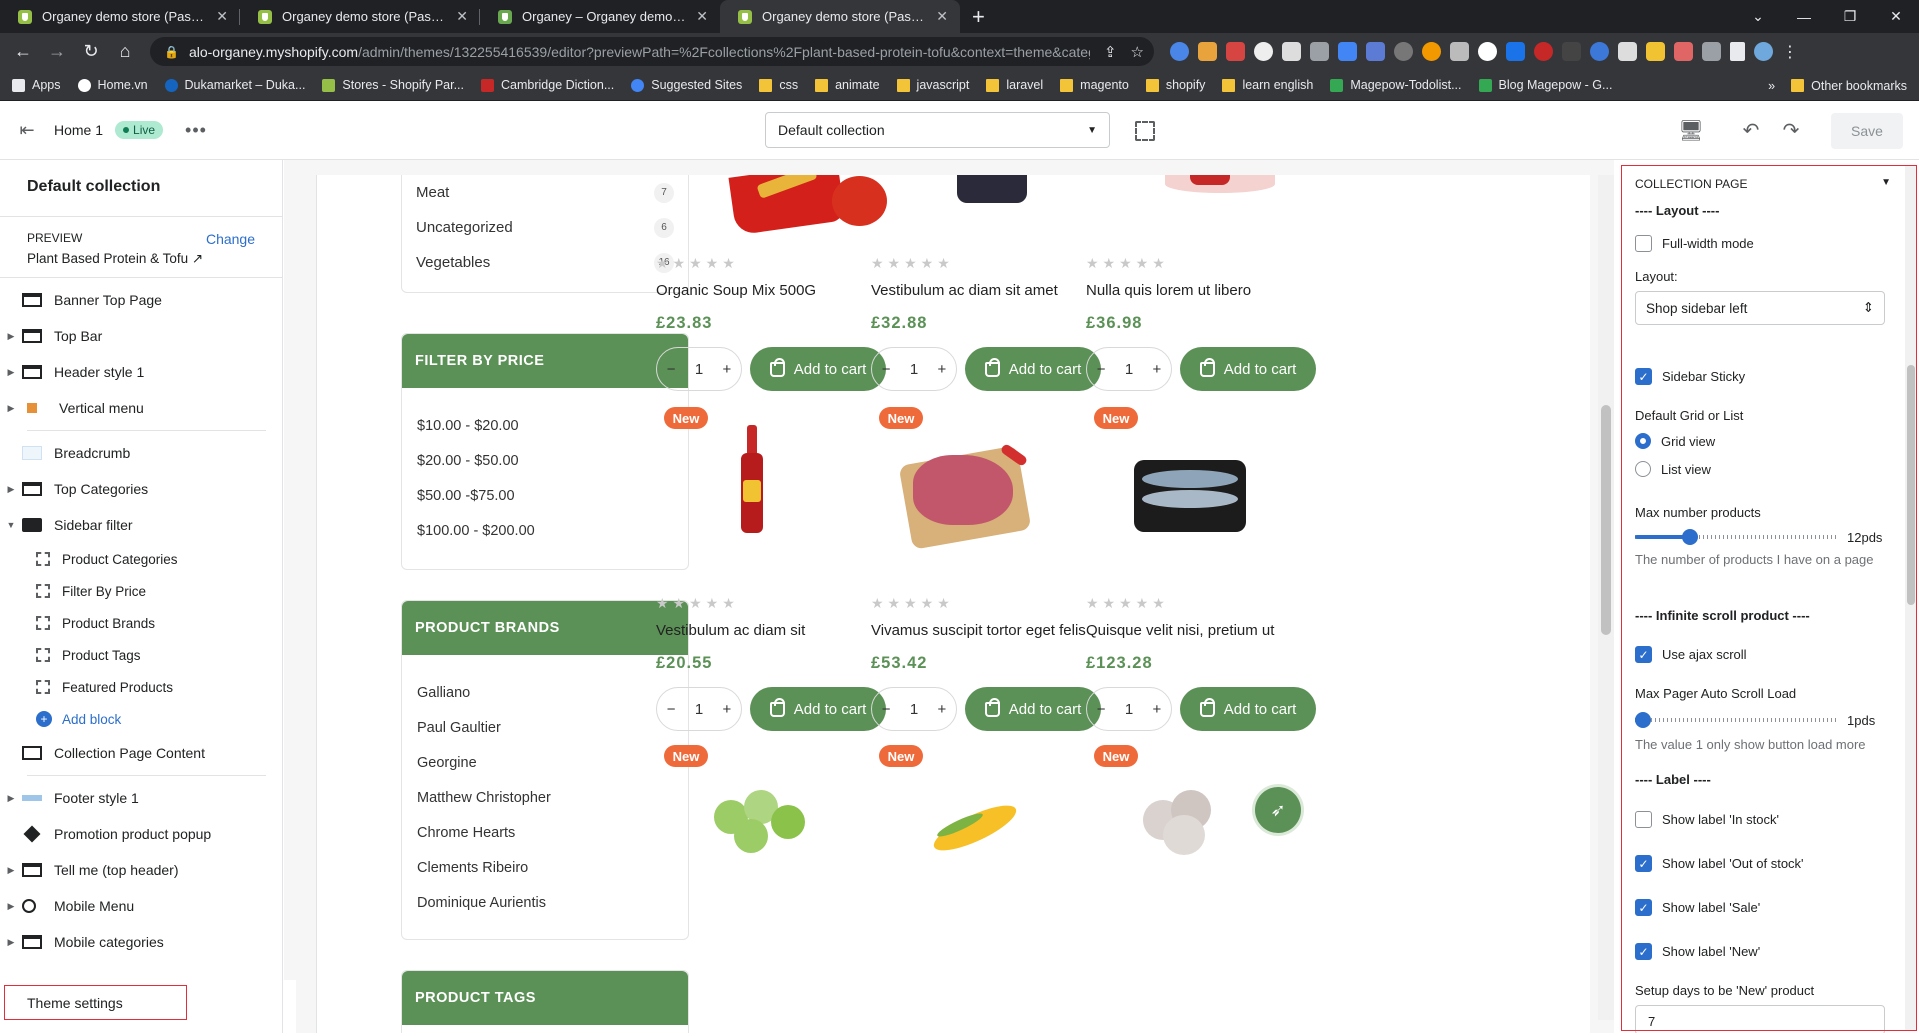 The width and height of the screenshot is (1919, 1033). What do you see at coordinates (1751, 130) in the screenshot?
I see `undo-icon: ↶` at bounding box center [1751, 130].